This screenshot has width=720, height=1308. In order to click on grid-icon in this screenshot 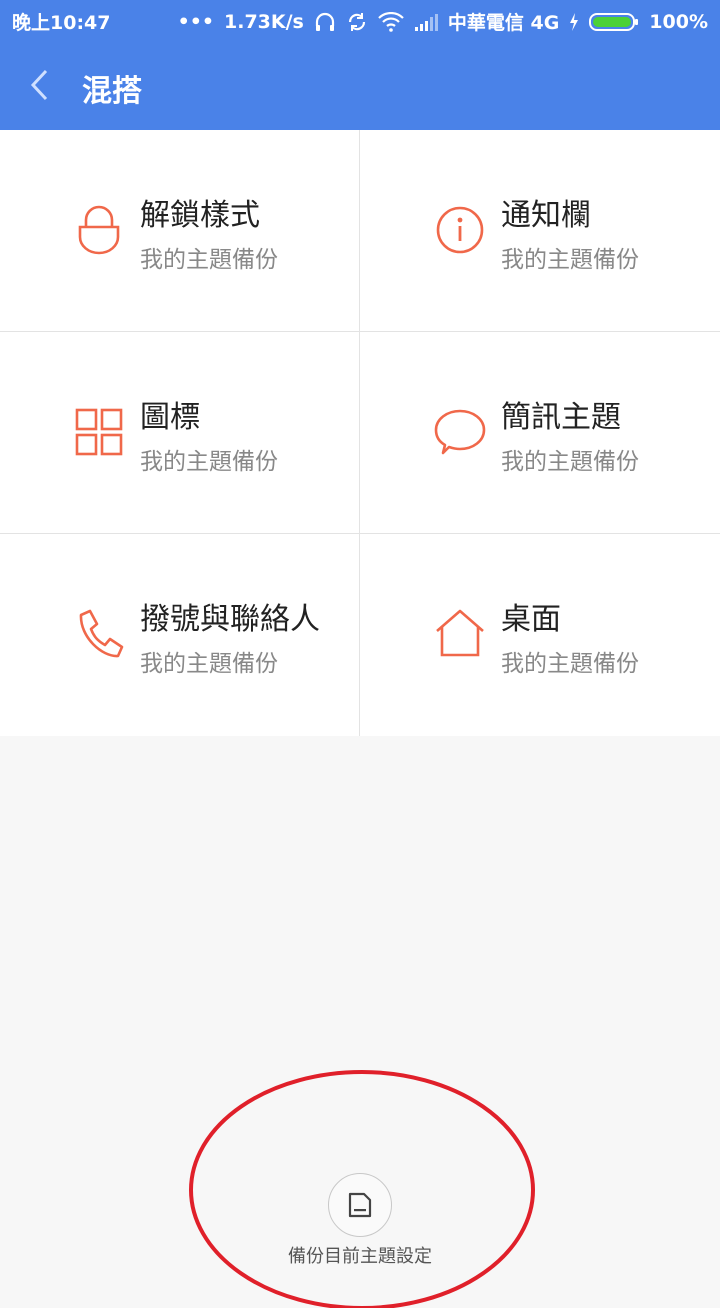, I will do `click(99, 432)`.